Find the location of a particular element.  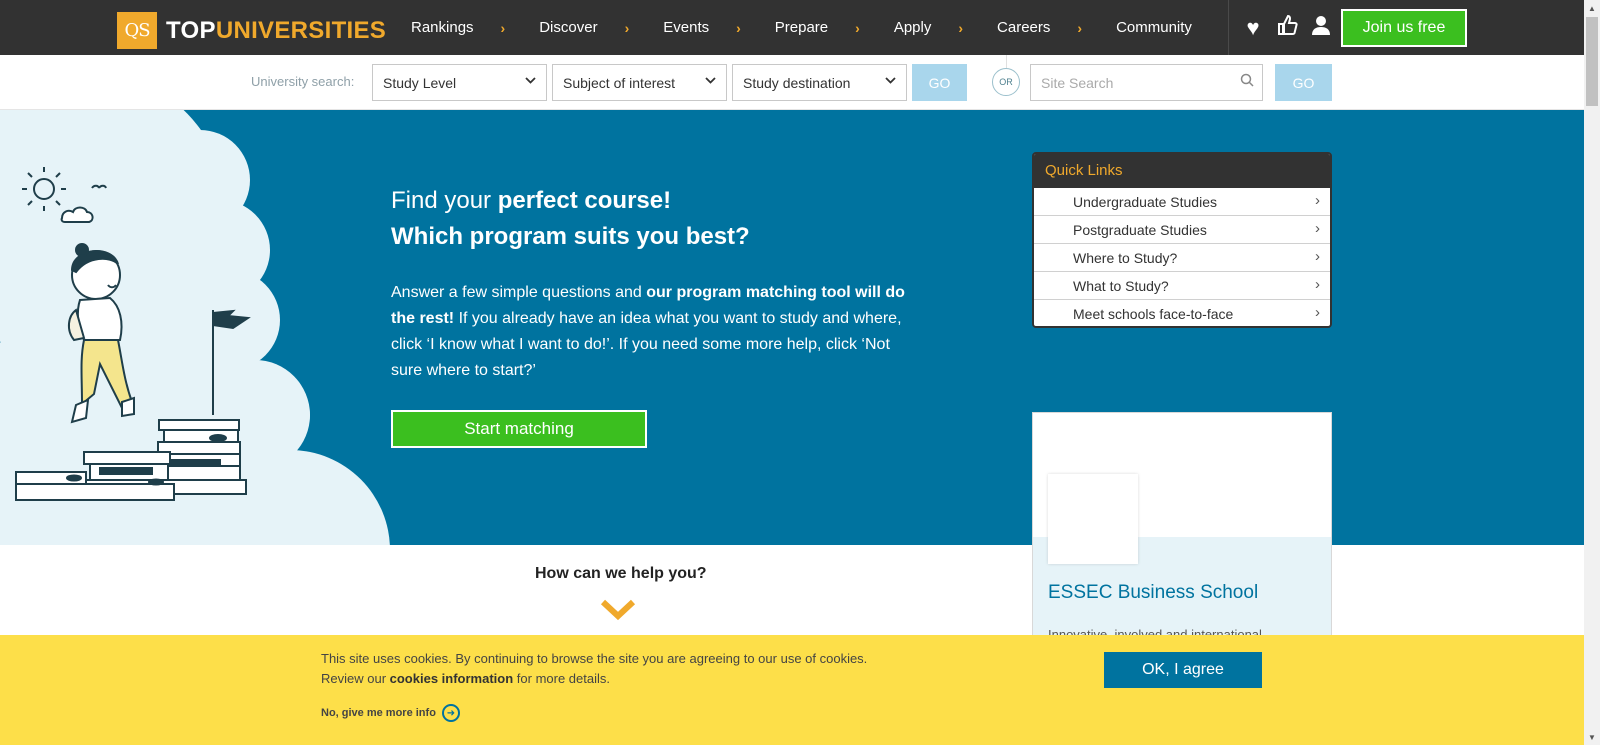

user-svg is located at coordinates (1321, 25).